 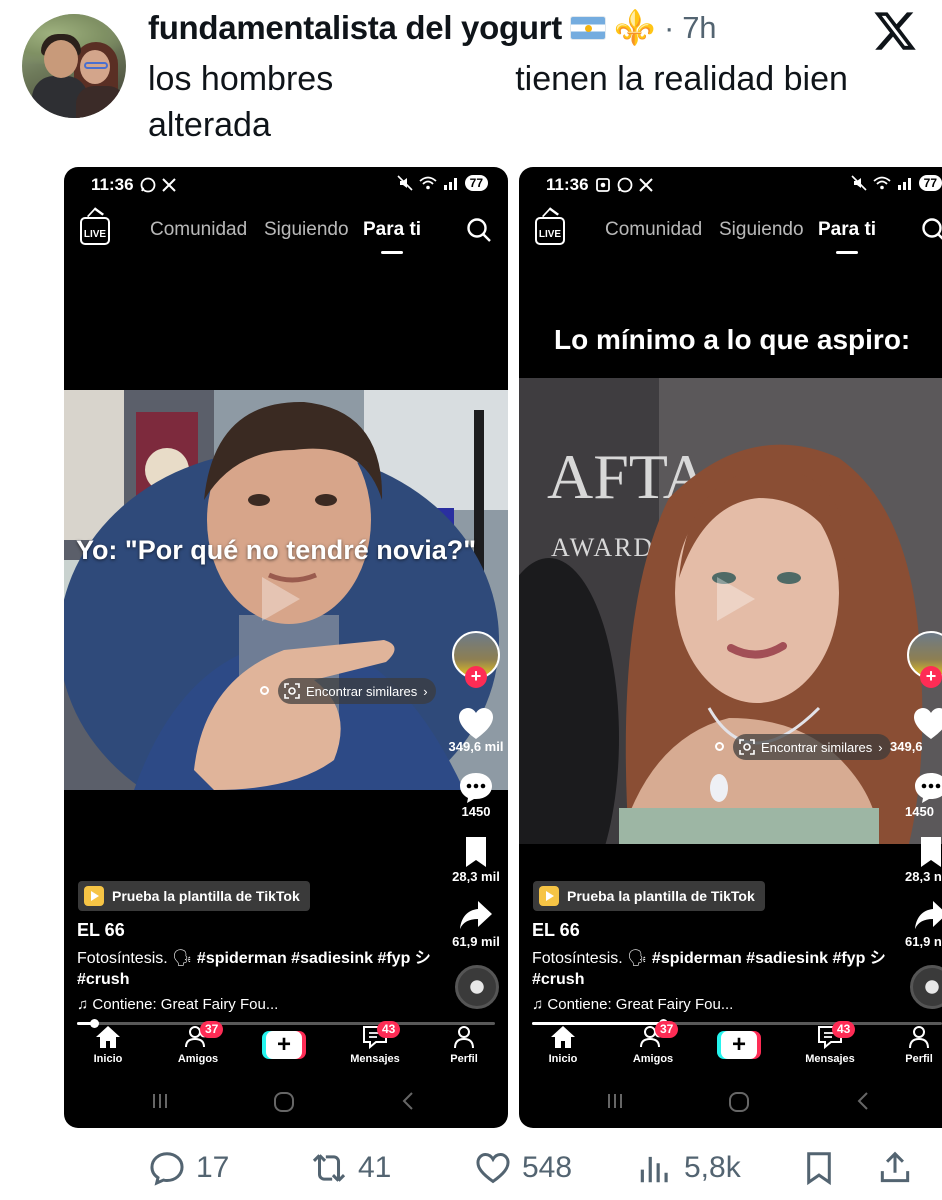 What do you see at coordinates (276, 550) in the screenshot?
I see `video-caption-text: Yo: "Por qué no tendré novia?"` at bounding box center [276, 550].